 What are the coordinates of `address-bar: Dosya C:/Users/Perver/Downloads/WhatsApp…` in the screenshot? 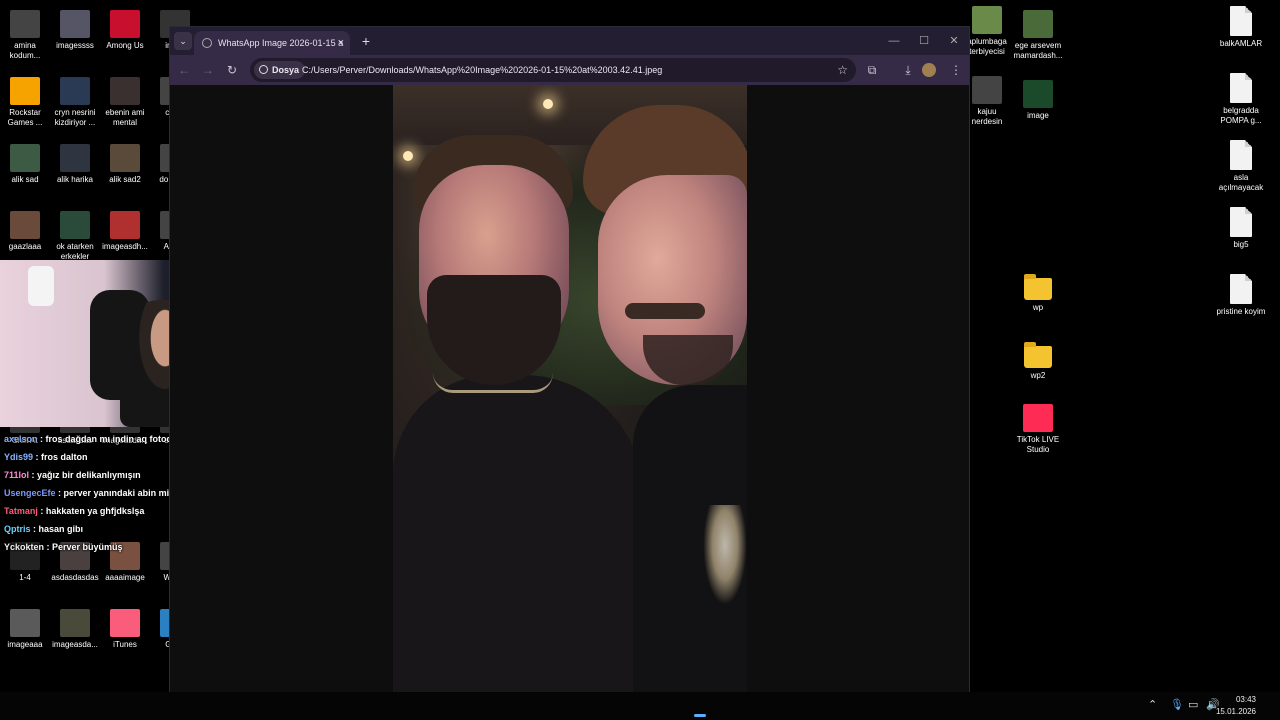 It's located at (553, 70).